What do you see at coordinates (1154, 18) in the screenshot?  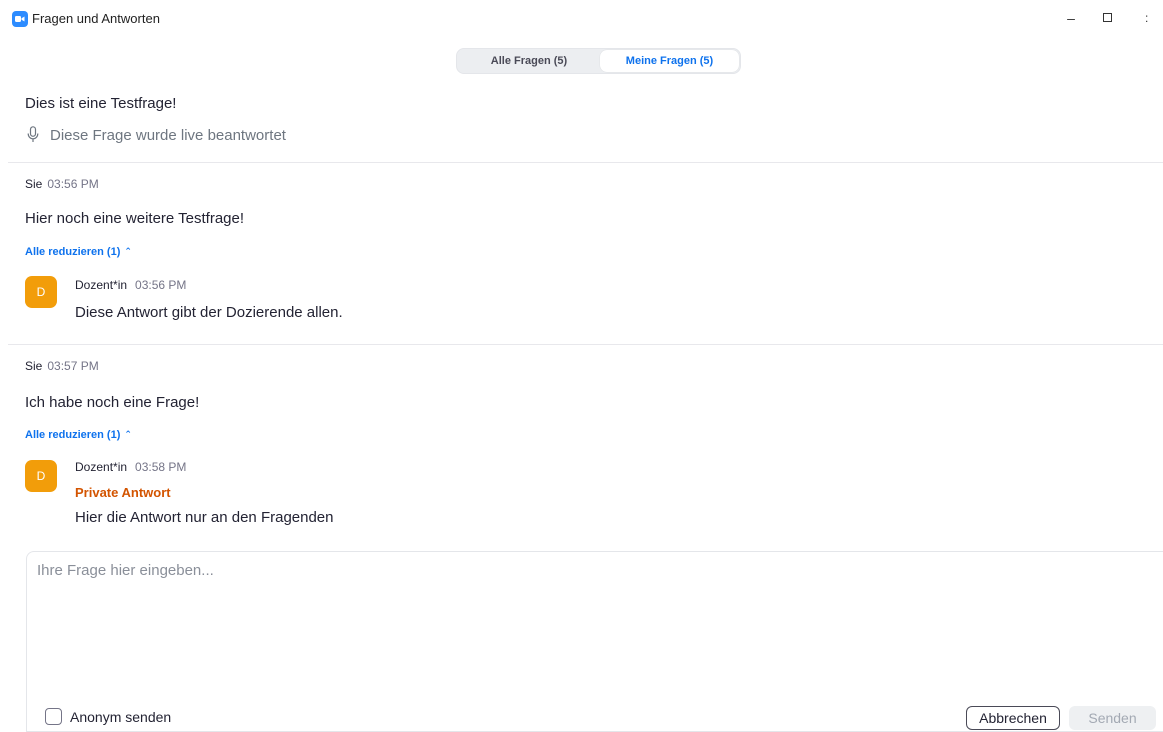 I see `close-button: :` at bounding box center [1154, 18].